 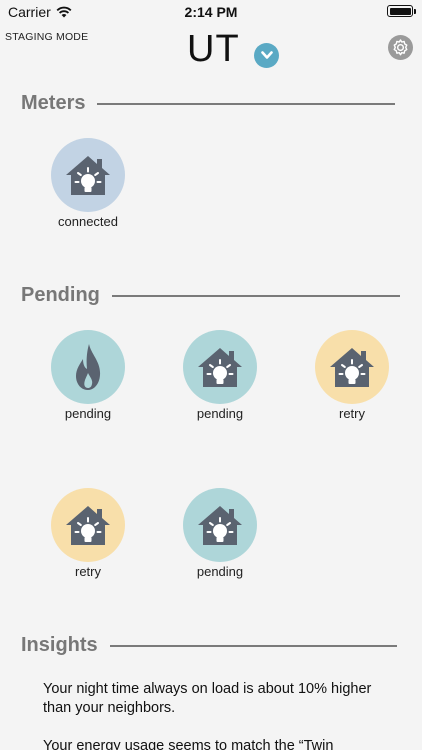 I want to click on insights-section-header: Insights, so click(x=209, y=645).